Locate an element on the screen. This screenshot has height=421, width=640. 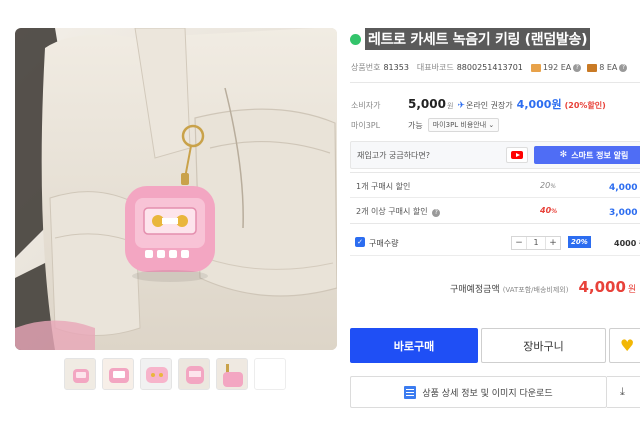
cart-button: 장바구니 is located at coordinates (543, 345).